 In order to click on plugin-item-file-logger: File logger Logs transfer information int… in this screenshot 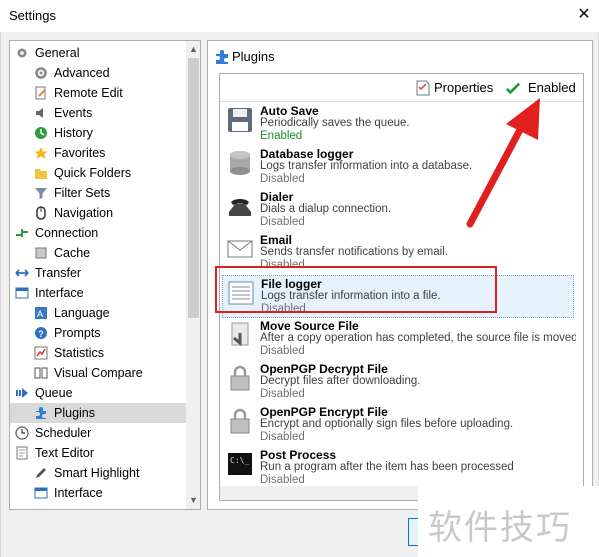, I will do `click(398, 296)`.